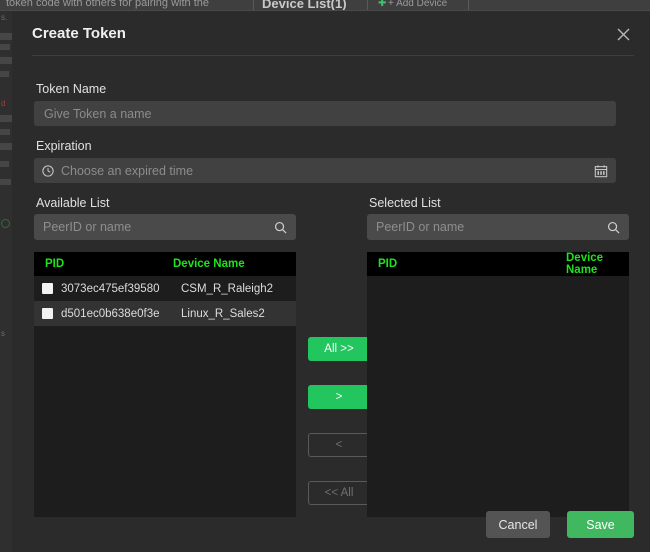  Describe the element at coordinates (339, 349) in the screenshot. I see `transfer-button-all: All >>` at that location.